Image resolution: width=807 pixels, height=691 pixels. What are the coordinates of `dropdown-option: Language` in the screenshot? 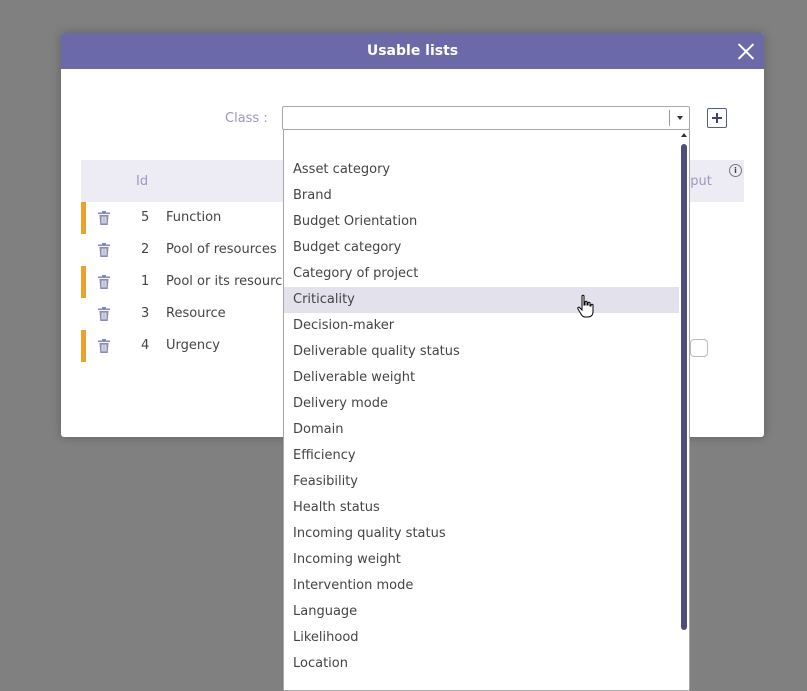 It's located at (481, 612).